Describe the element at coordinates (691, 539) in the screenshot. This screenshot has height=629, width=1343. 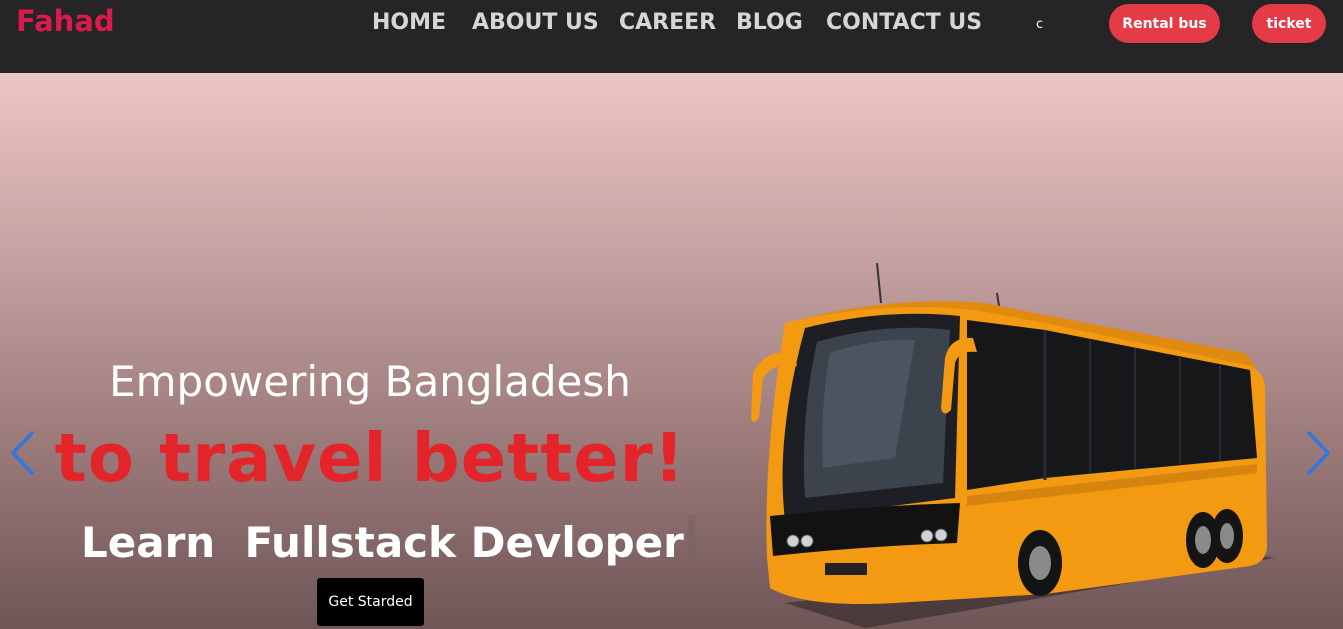
I see `typing-caret` at that location.